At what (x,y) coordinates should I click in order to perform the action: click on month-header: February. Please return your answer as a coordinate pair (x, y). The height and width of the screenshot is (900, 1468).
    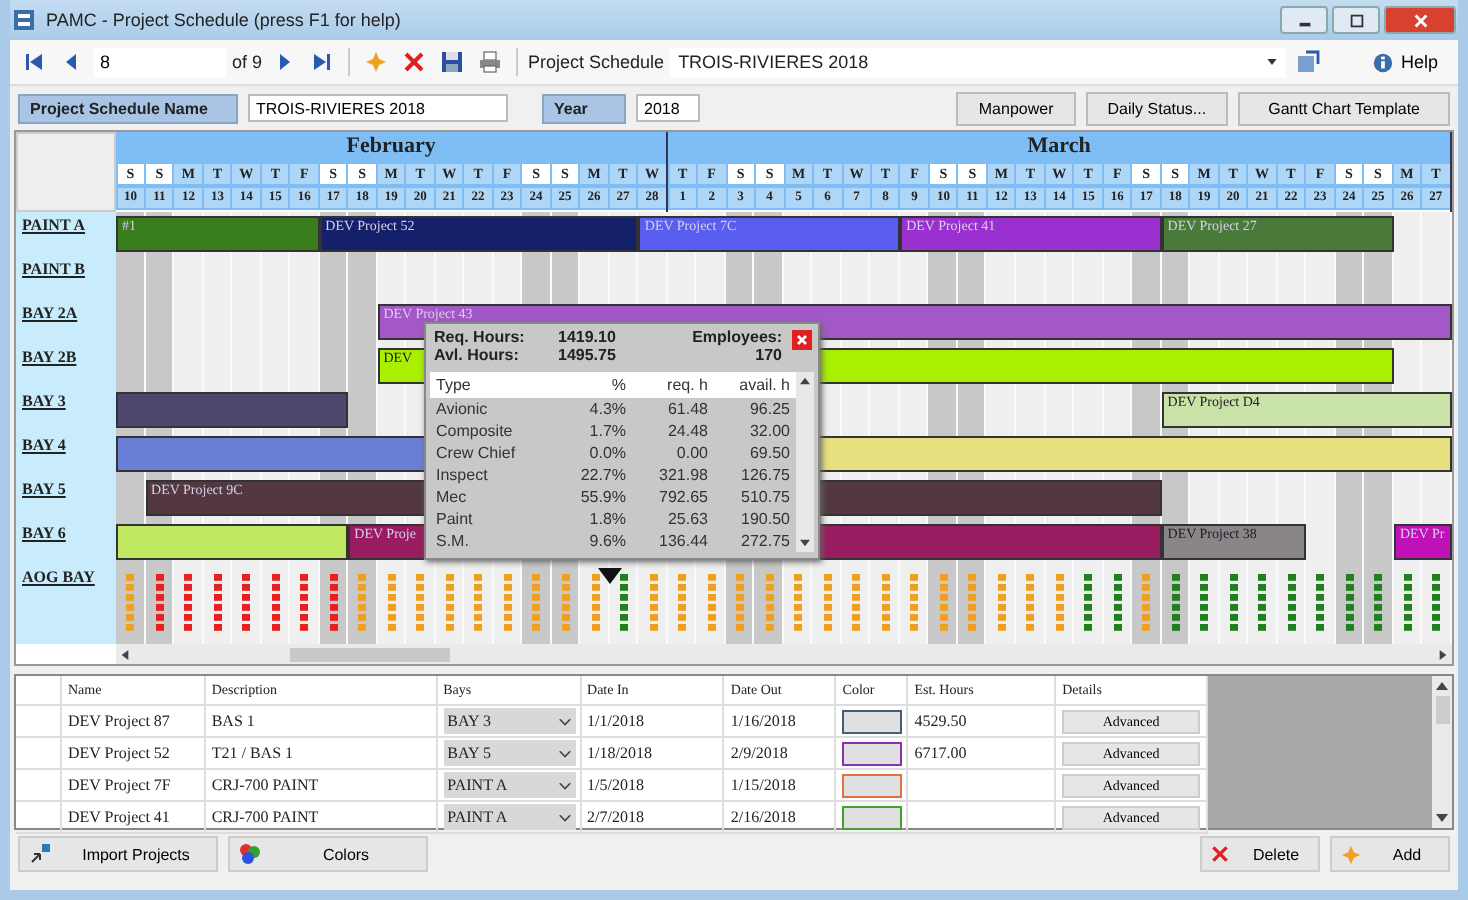
    Looking at the image, I should click on (391, 147).